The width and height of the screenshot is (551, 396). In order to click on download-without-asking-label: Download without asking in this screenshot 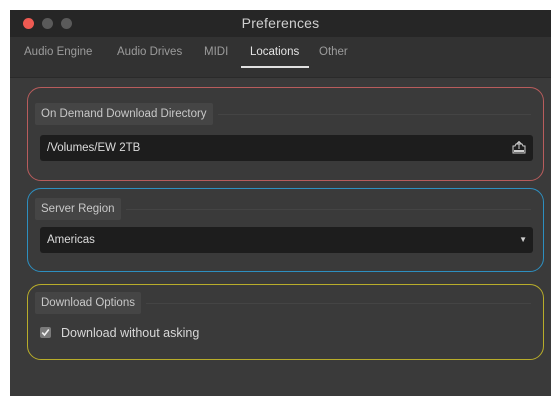, I will do `click(130, 333)`.